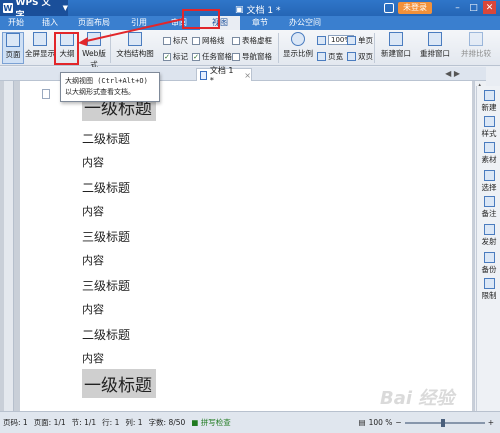 This screenshot has height=433, width=500. What do you see at coordinates (415, 8) in the screenshot?
I see `login-button: 未登录` at bounding box center [415, 8].